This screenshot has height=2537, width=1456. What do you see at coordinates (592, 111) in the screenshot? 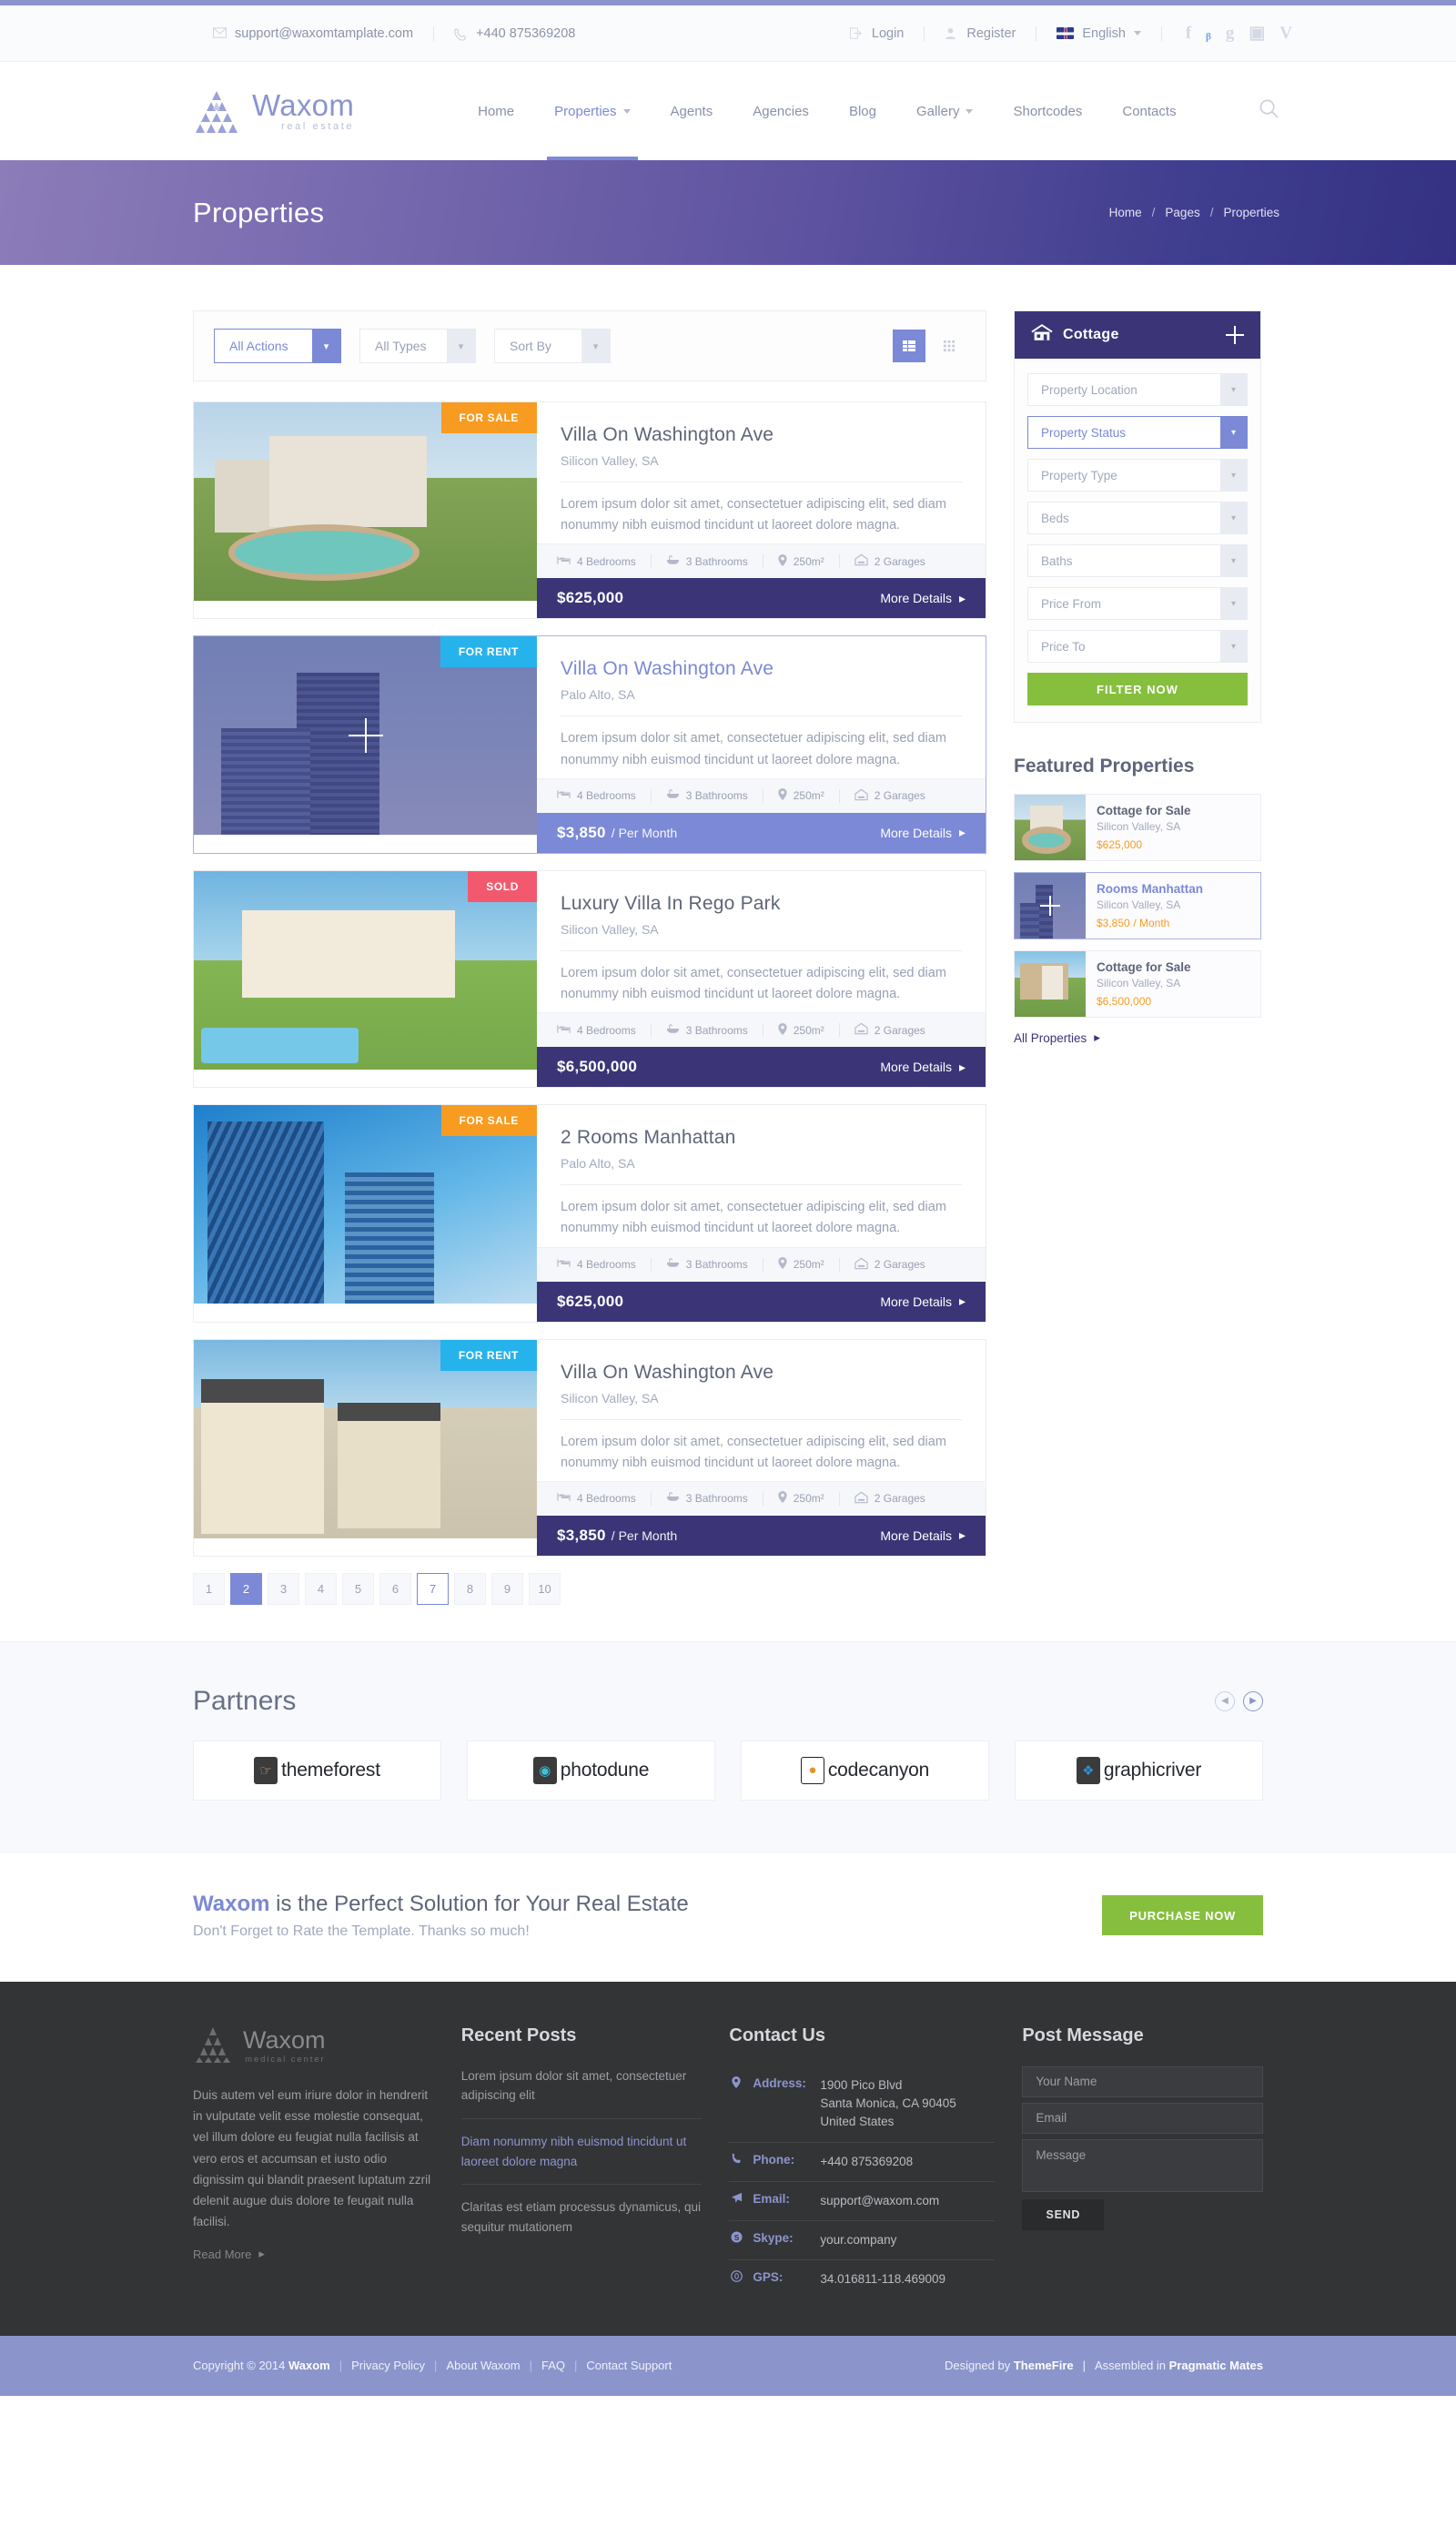
I see `nav-item-properties: Properties` at bounding box center [592, 111].